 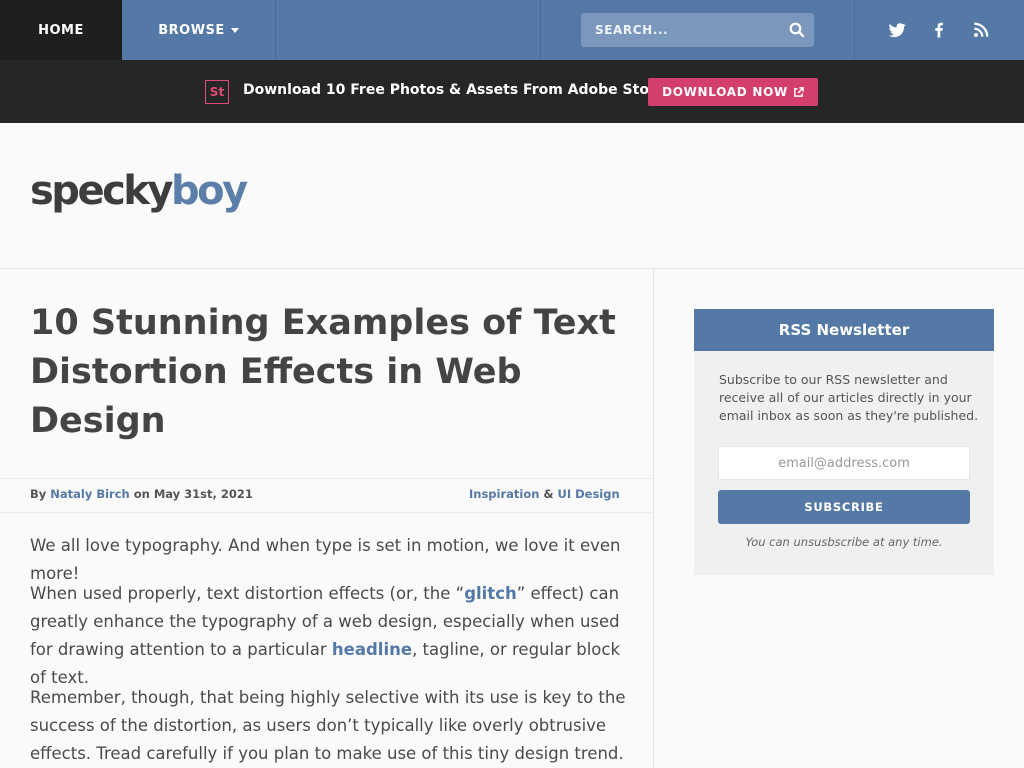 I want to click on newsletter-title: RSS Newsletter, so click(x=844, y=330).